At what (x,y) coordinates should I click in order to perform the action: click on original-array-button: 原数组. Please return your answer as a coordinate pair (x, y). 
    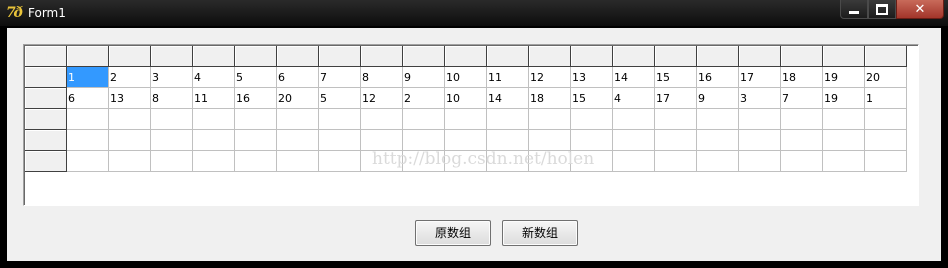
    Looking at the image, I should click on (453, 233).